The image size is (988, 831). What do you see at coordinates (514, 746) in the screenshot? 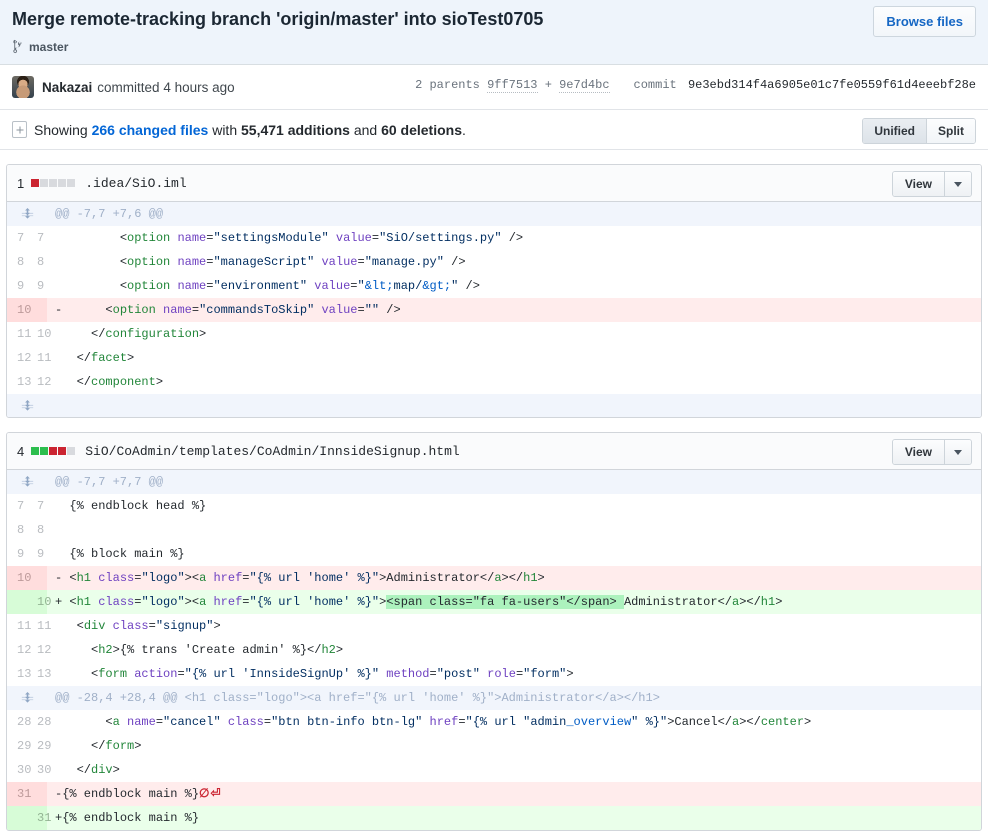
I see `diff-line-content: </form>` at bounding box center [514, 746].